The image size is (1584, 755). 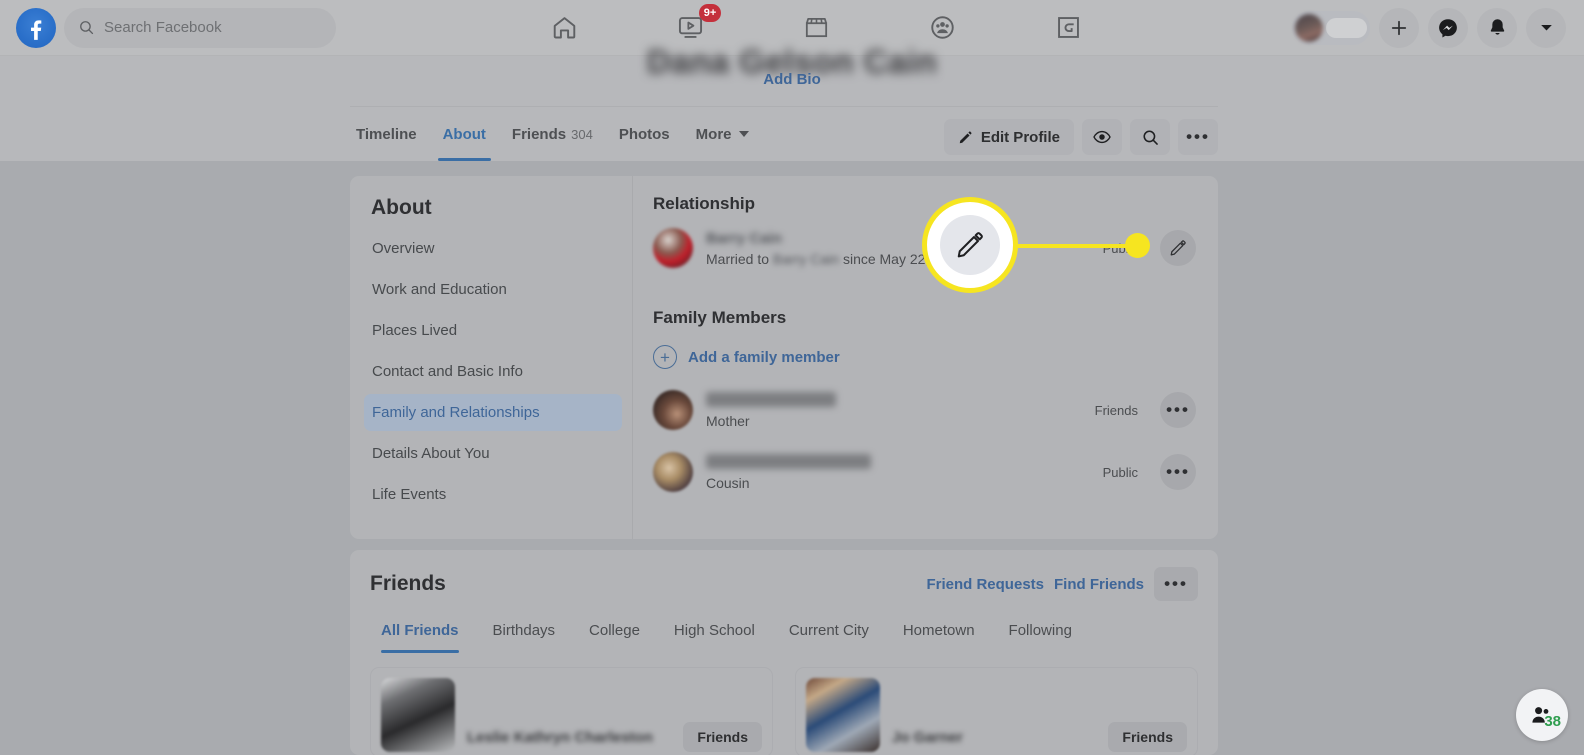 I want to click on sidebar-item-life-events: Life Events, so click(x=493, y=494).